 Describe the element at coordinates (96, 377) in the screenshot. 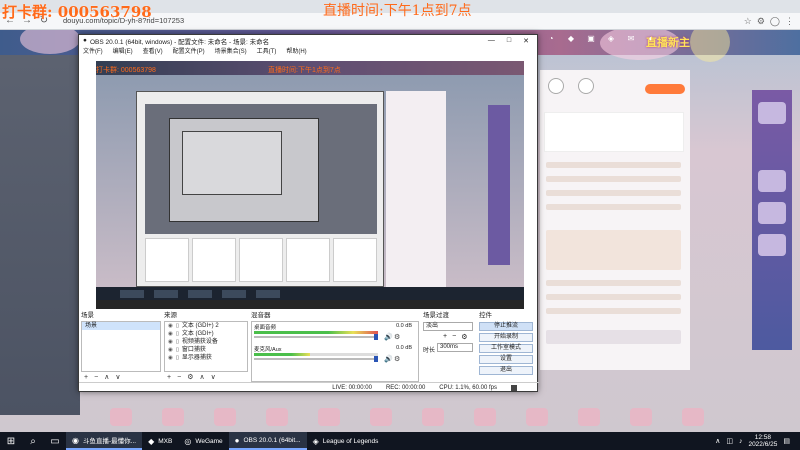

I see `remove-scene-button: −` at that location.